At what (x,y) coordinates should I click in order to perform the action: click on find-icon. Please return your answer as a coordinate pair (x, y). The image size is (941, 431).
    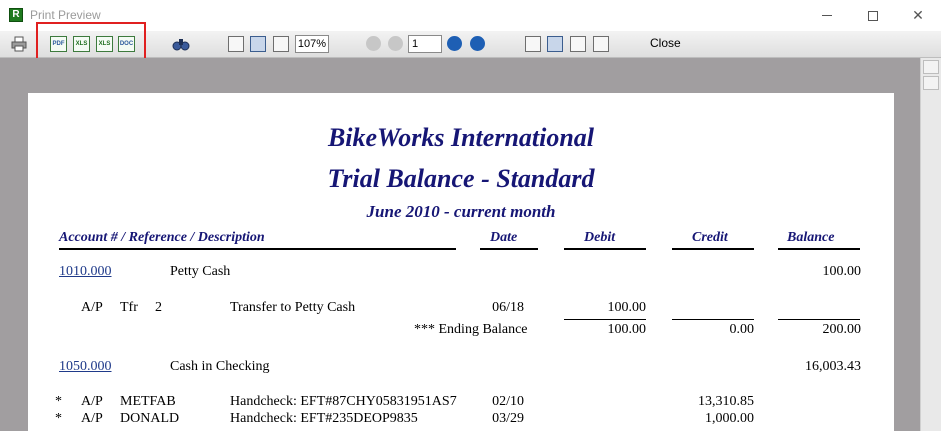
    Looking at the image, I should click on (181, 44).